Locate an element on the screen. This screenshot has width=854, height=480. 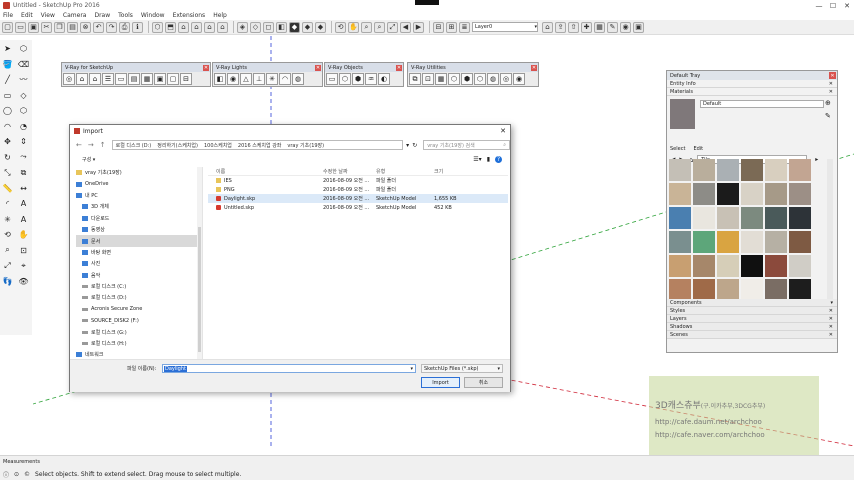
proxy-export-icon: ⬡ is located at coordinates (345, 79).